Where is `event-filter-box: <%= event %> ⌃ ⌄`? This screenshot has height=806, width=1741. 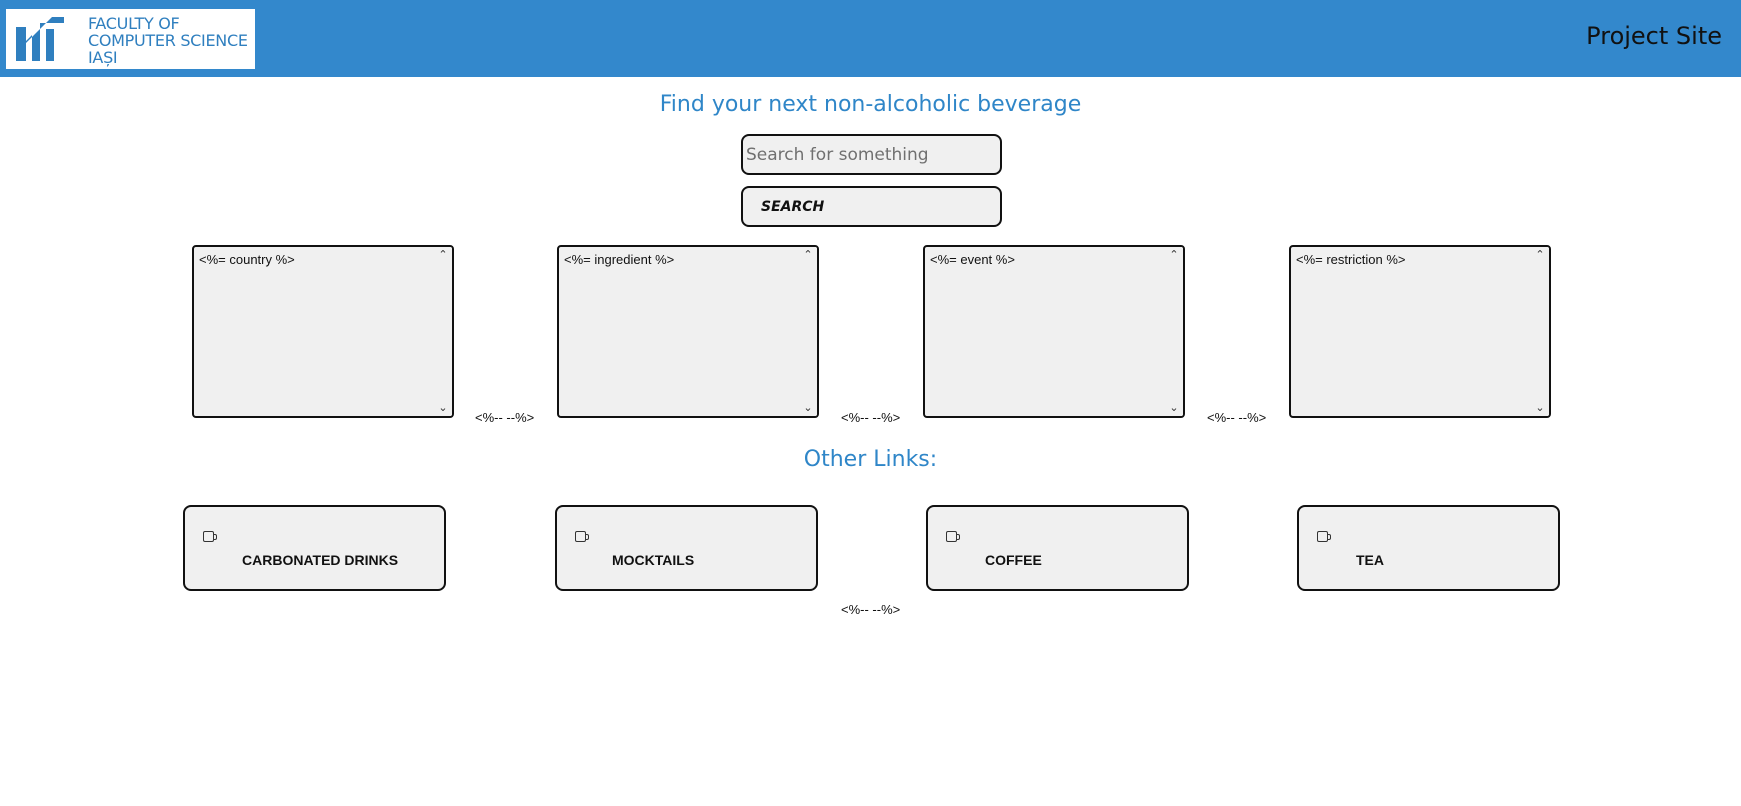 event-filter-box: <%= event %> ⌃ ⌄ is located at coordinates (1054, 331).